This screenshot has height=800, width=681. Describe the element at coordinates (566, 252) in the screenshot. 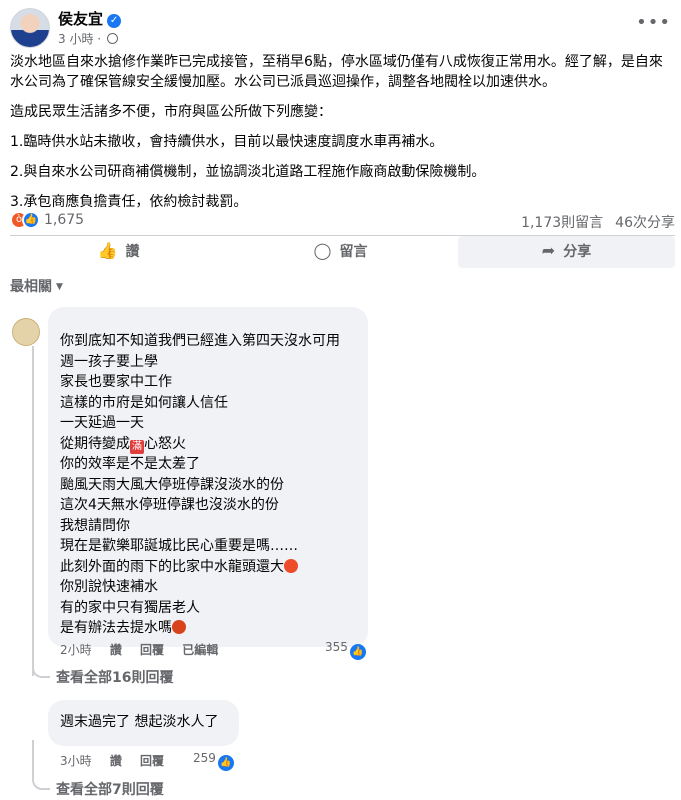

I see `share-button: ➦ 分享` at that location.